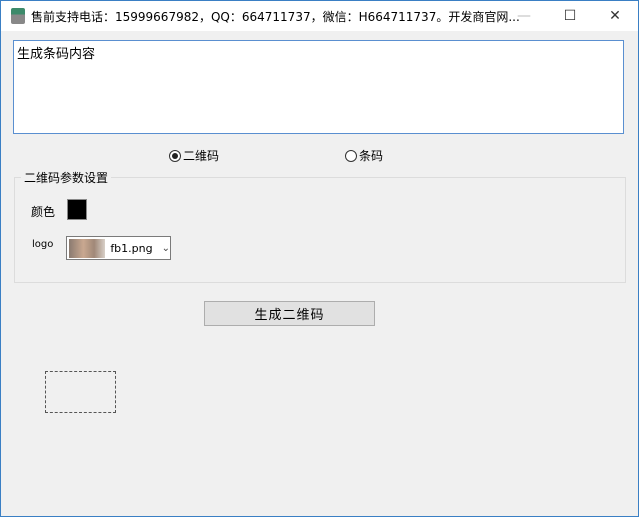 This screenshot has width=639, height=517. What do you see at coordinates (131, 248) in the screenshot?
I see `logo-filename: fb1.png` at bounding box center [131, 248].